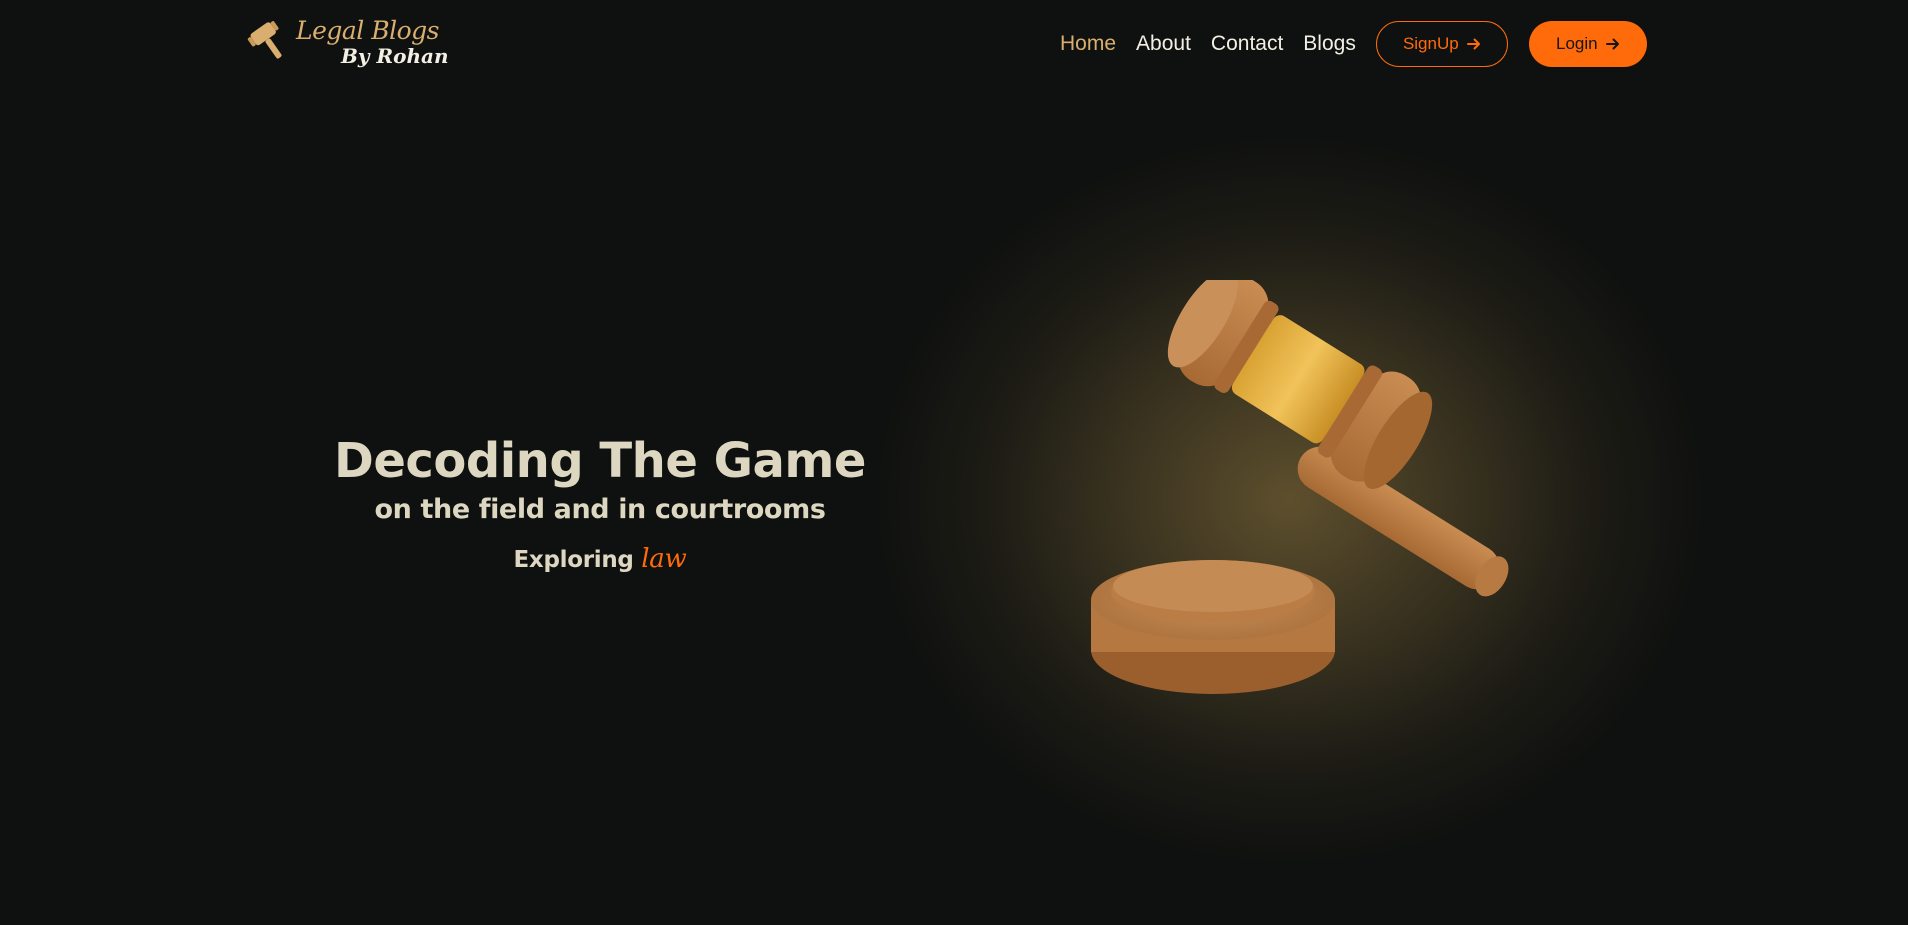 The height and width of the screenshot is (925, 1908). Describe the element at coordinates (1577, 43) in the screenshot. I see `login-label: Login` at that location.